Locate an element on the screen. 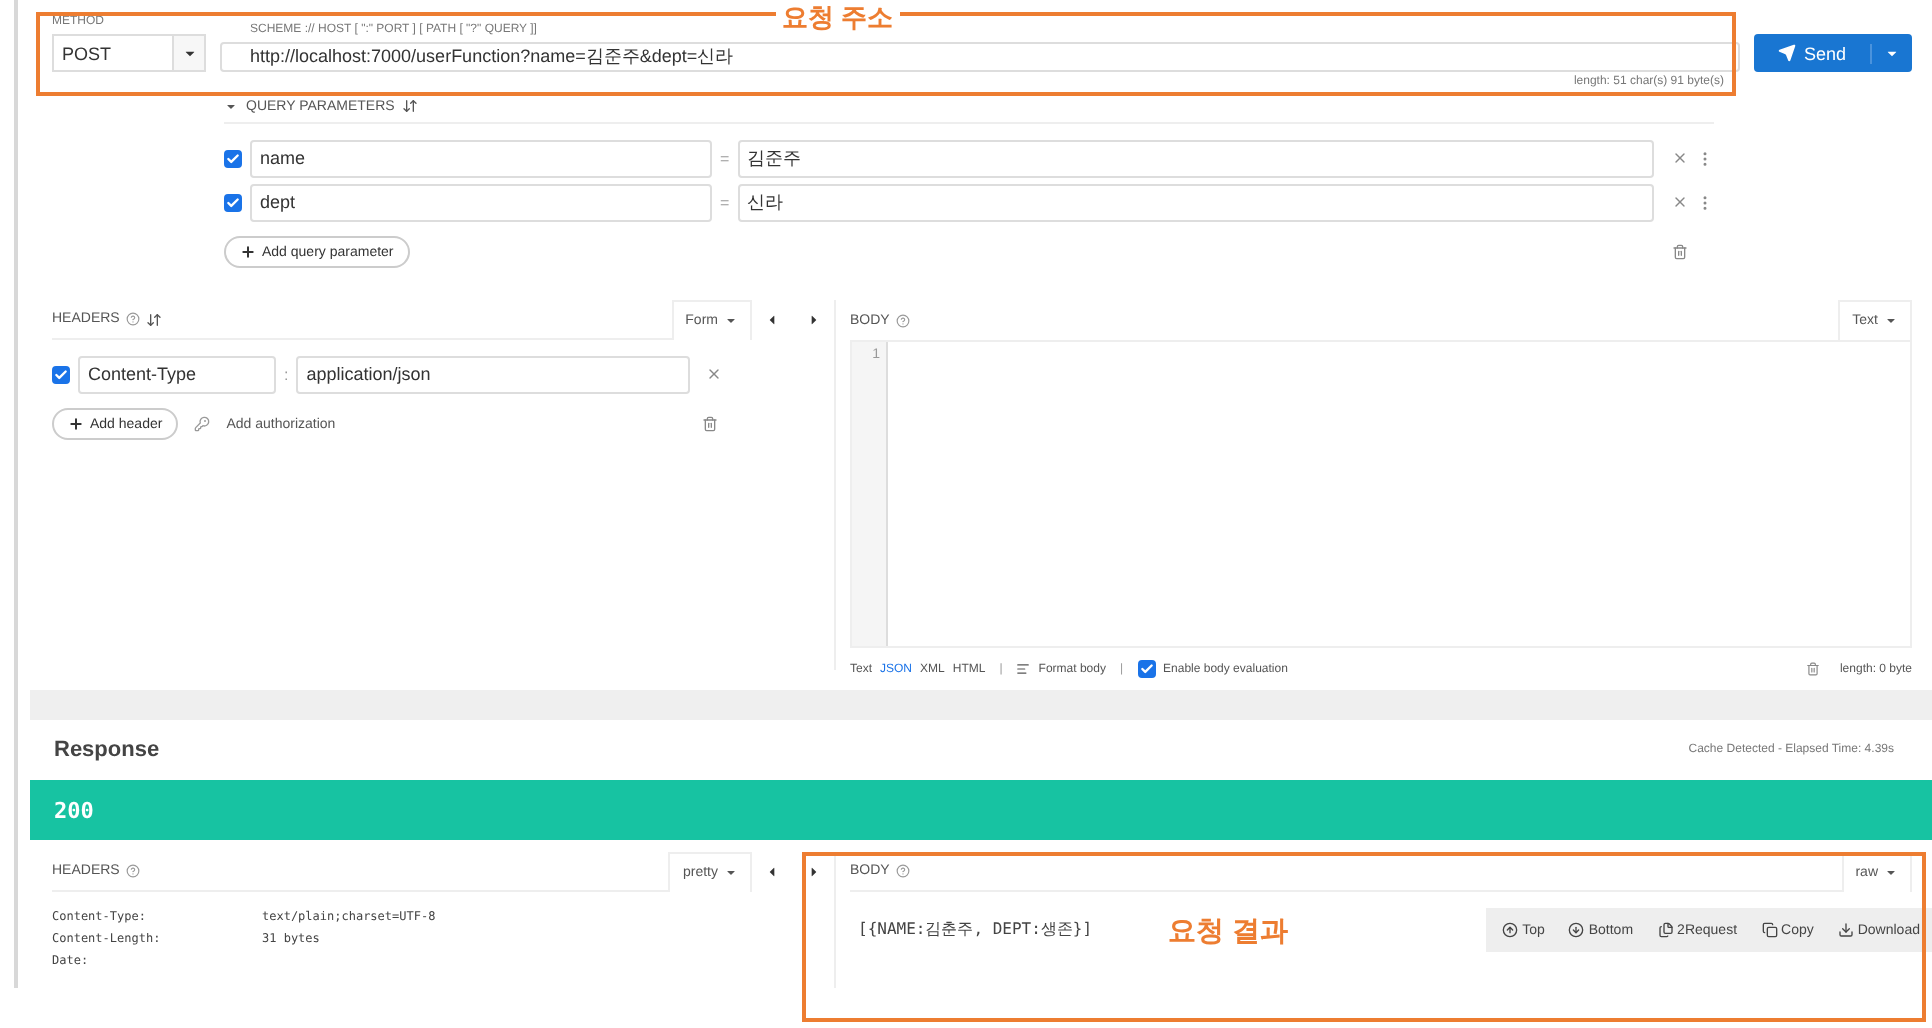  header-value-field: application/json is located at coordinates (493, 374).